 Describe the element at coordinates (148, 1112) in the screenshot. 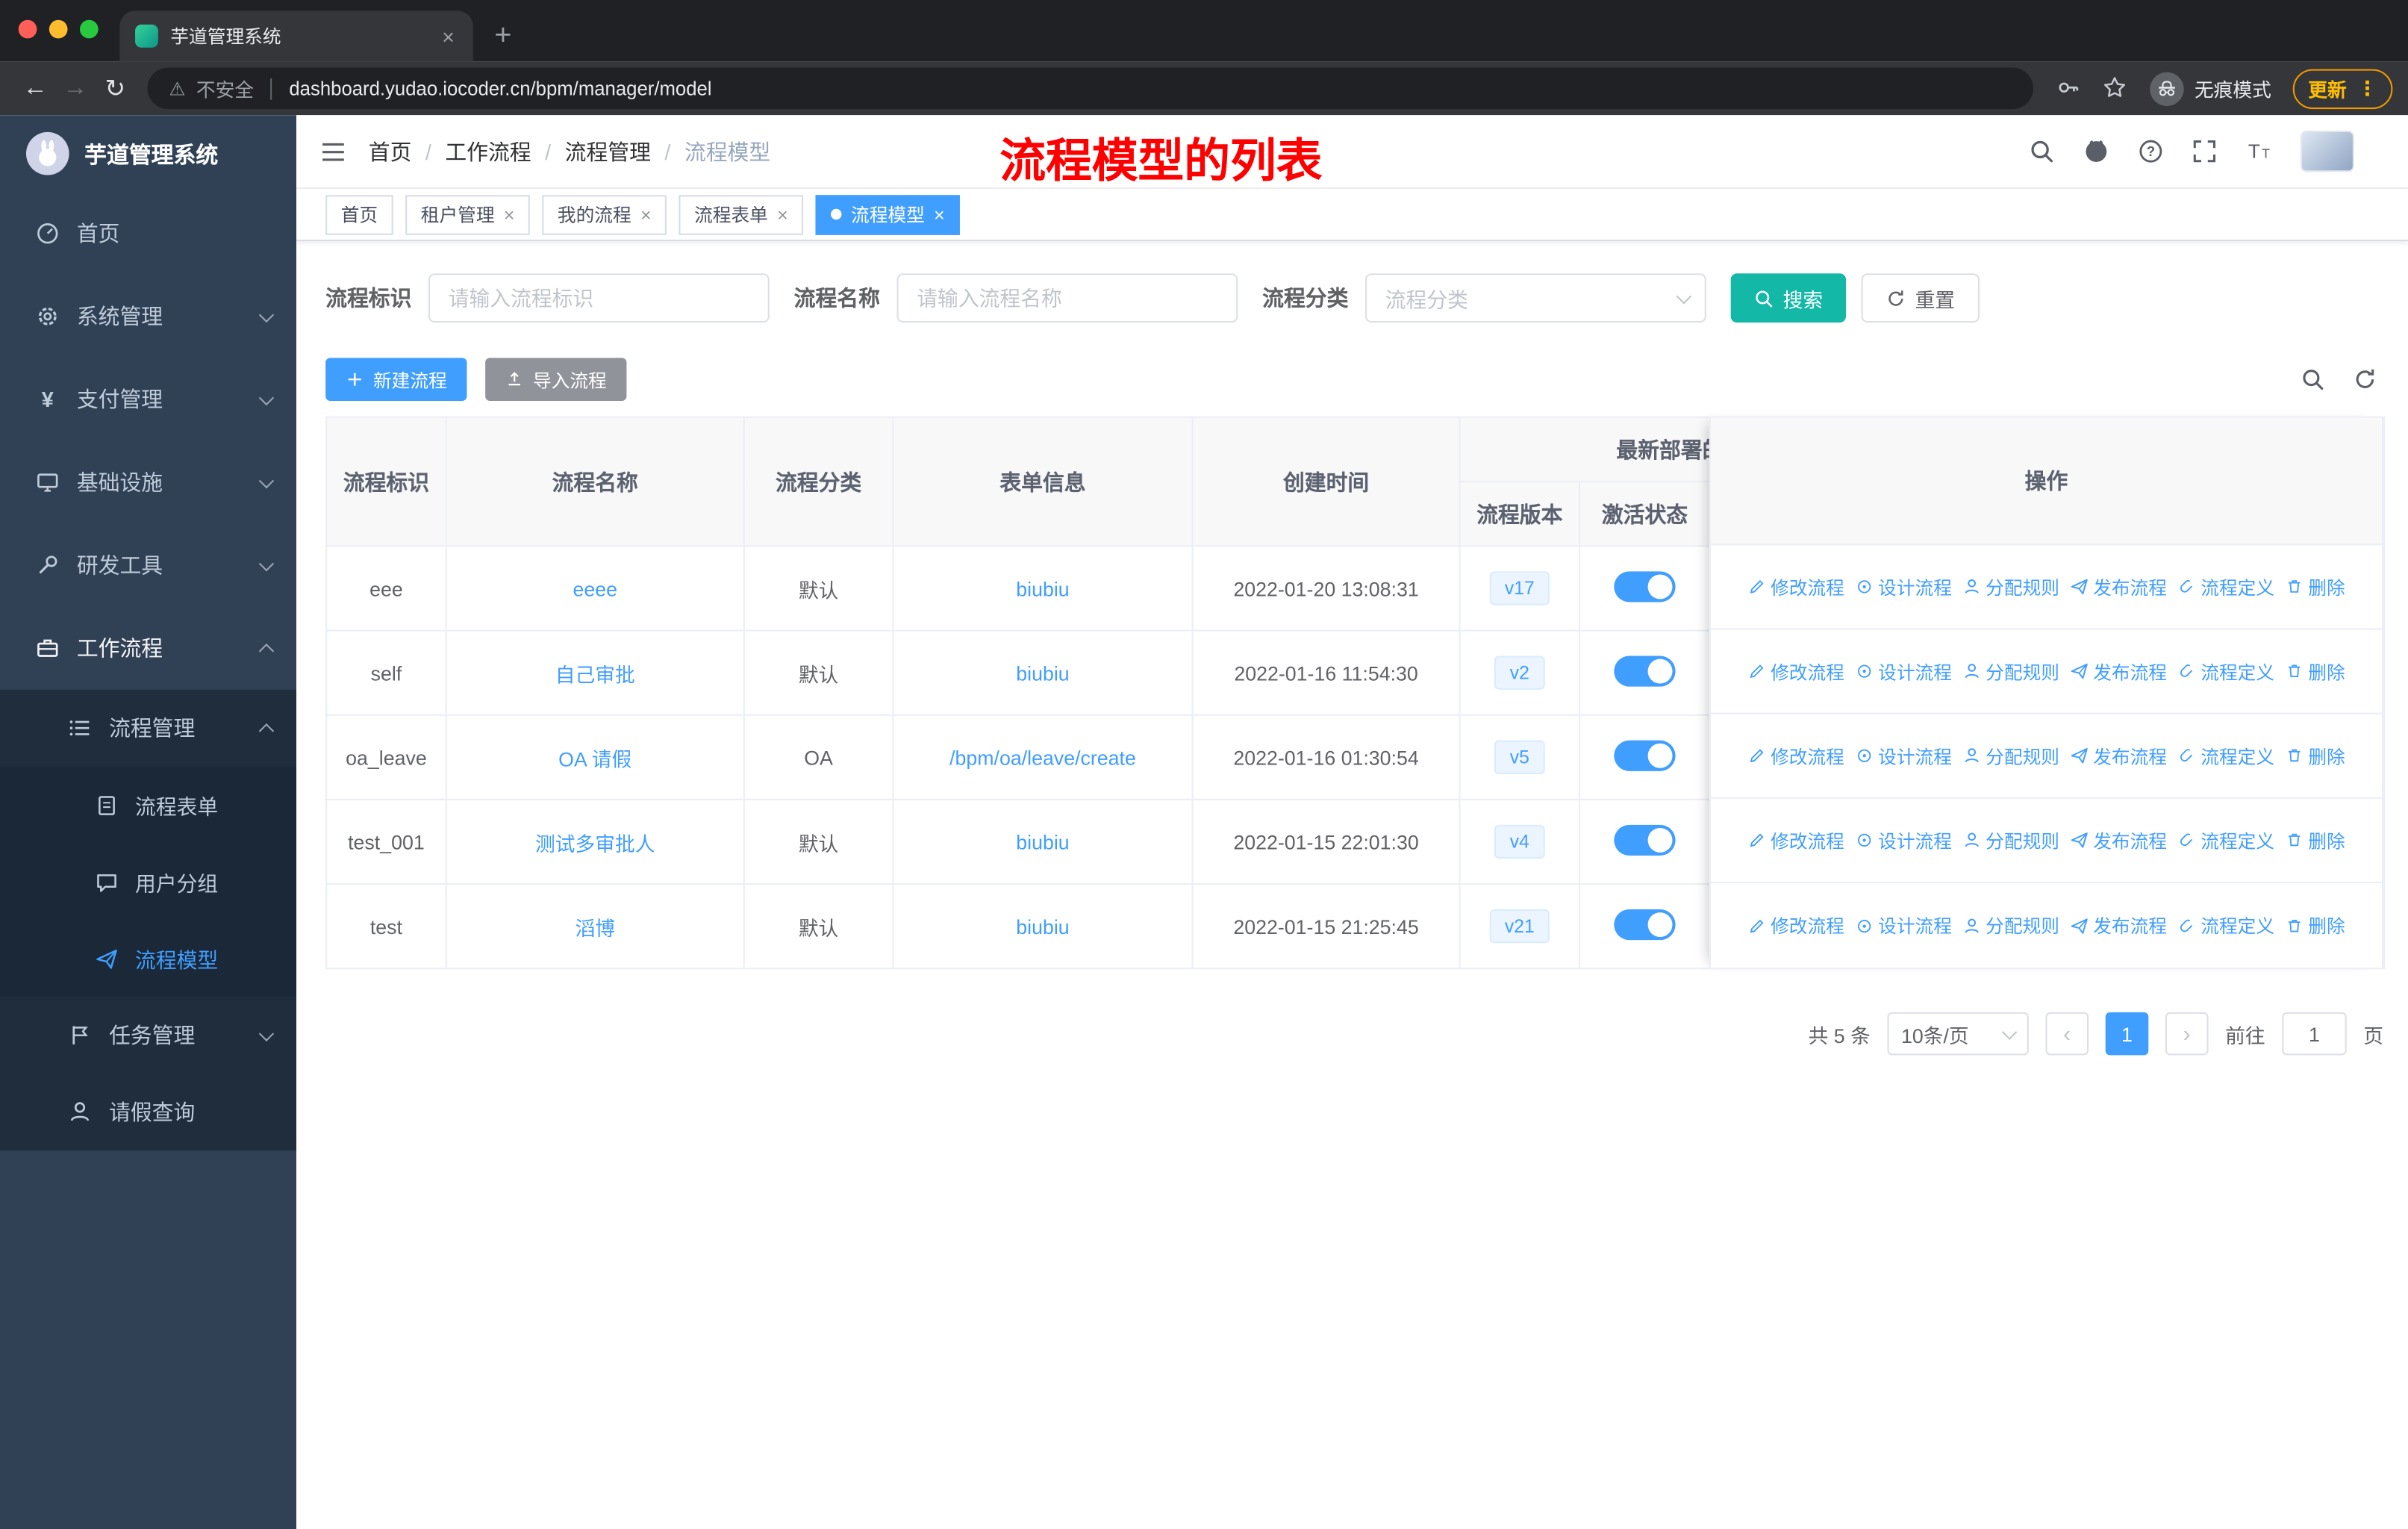

I see `sidebar-item-leave-query: 请假查询` at that location.